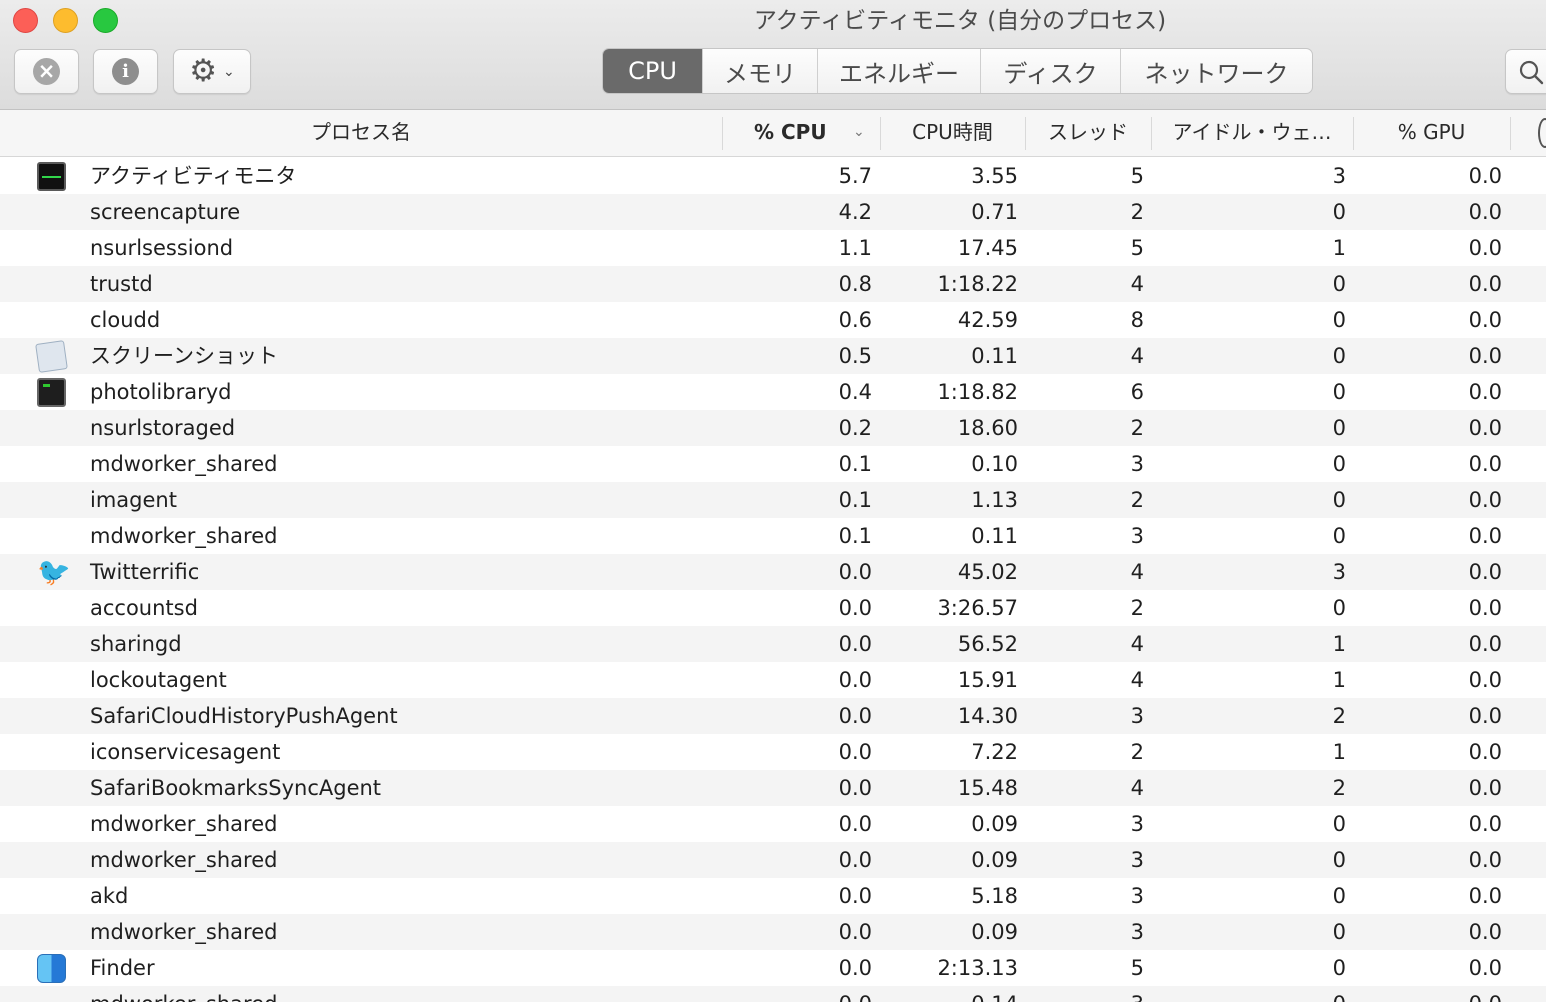  Describe the element at coordinates (773, 994) in the screenshot. I see `table-row: mdworker_shared 0.0 0.14 3 0 0.0` at that location.